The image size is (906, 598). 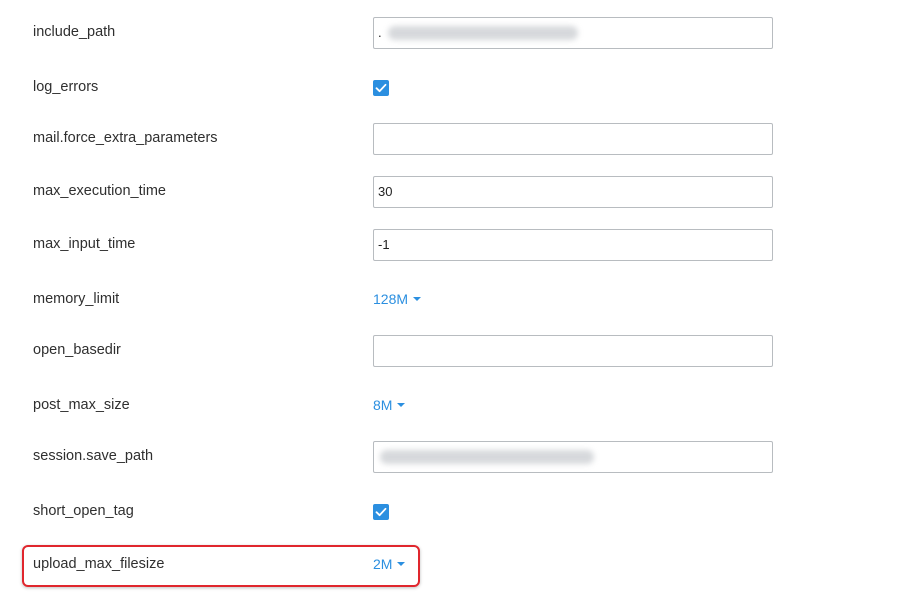 I want to click on session-save-path-input, so click(x=573, y=457).